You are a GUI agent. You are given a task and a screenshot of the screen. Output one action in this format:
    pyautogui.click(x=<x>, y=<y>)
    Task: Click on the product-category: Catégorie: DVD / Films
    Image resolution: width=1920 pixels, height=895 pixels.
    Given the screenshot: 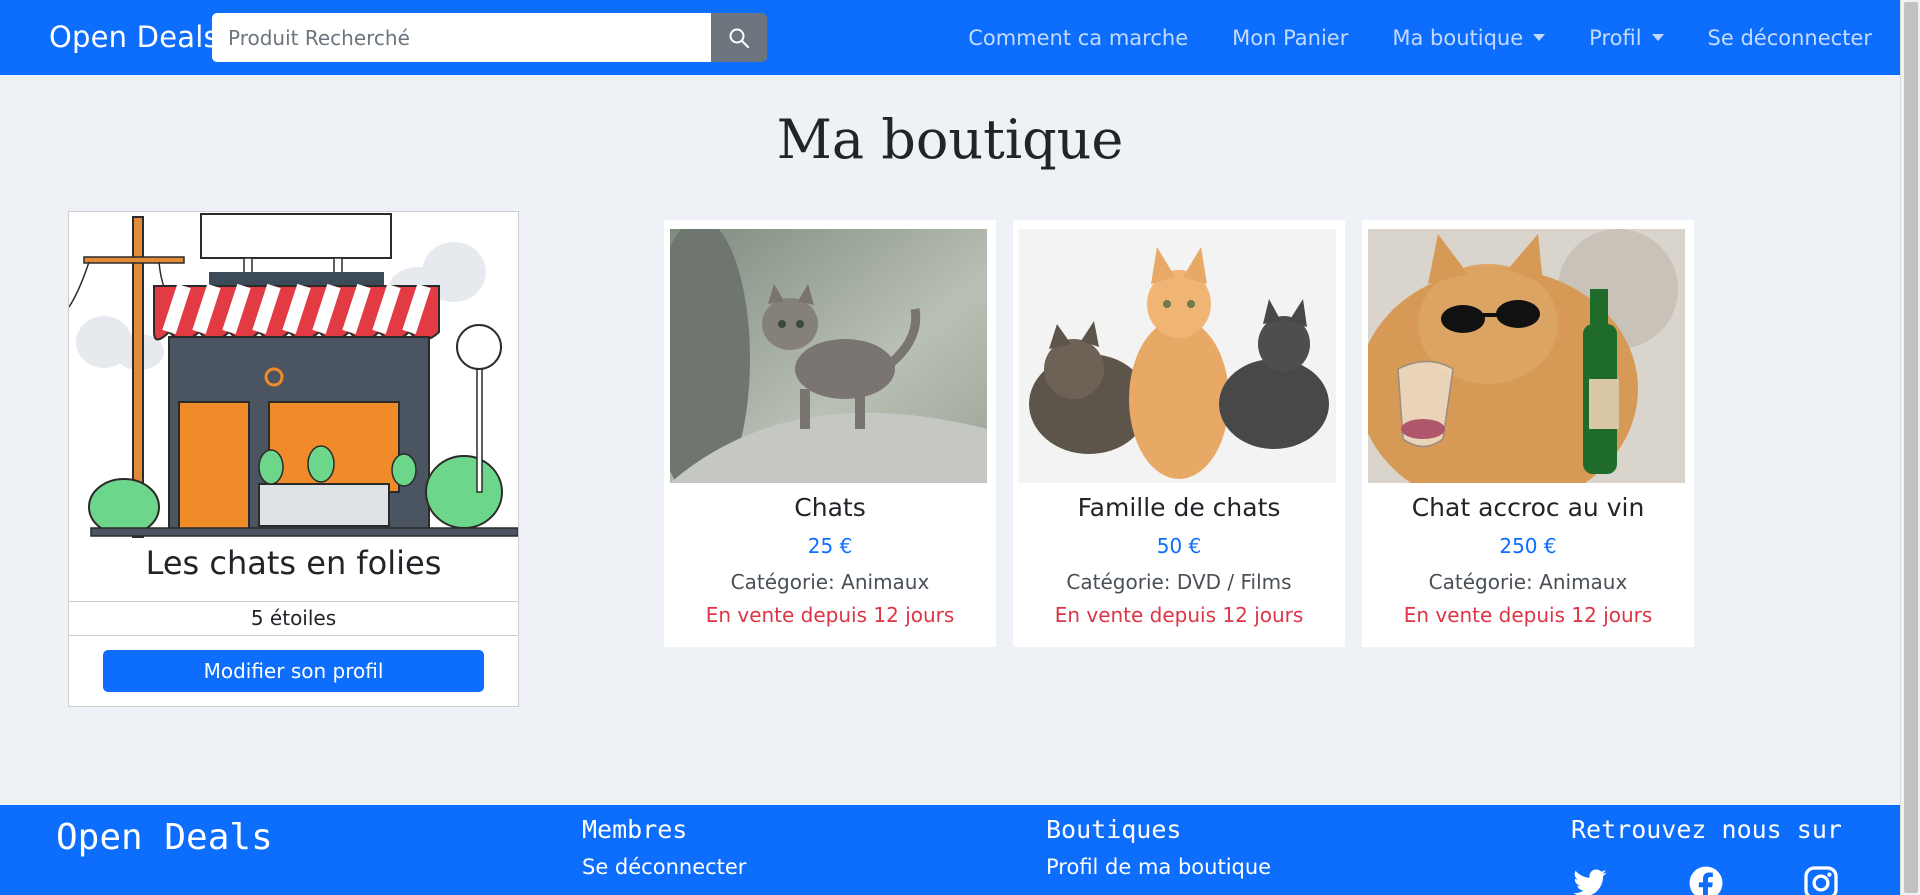 What is the action you would take?
    pyautogui.click(x=1179, y=582)
    